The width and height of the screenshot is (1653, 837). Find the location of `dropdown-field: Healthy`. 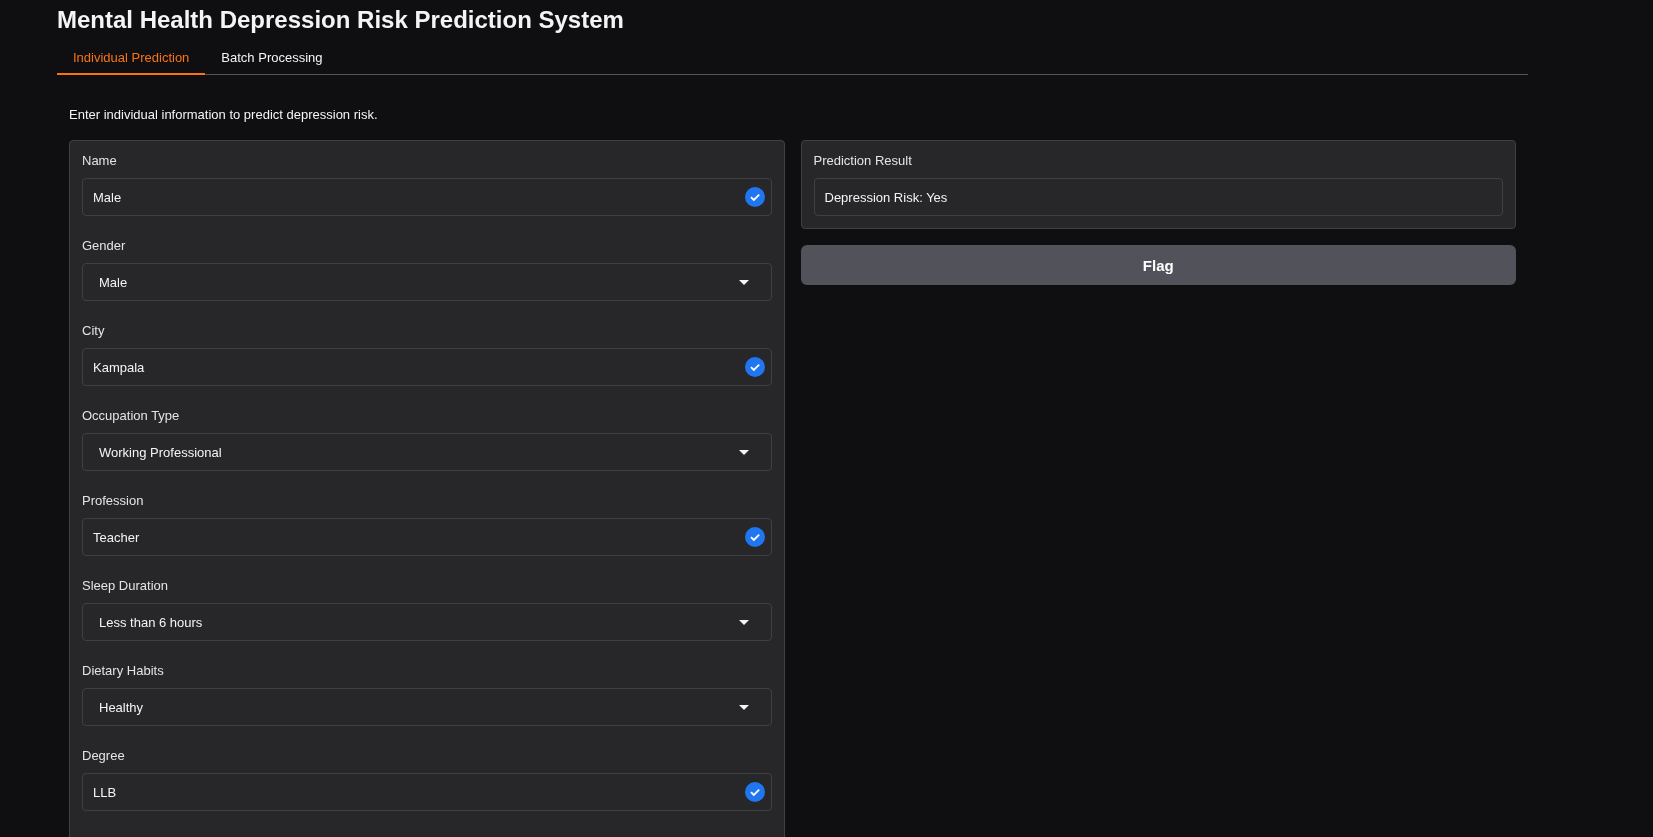

dropdown-field: Healthy is located at coordinates (427, 707).